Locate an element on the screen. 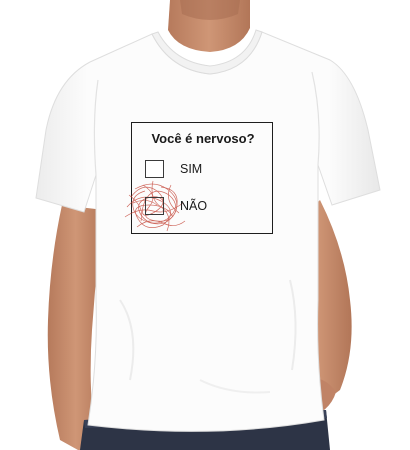  tshirt-print-questionnaire: Você é nervoso? SIM NÃO is located at coordinates (198, 178).